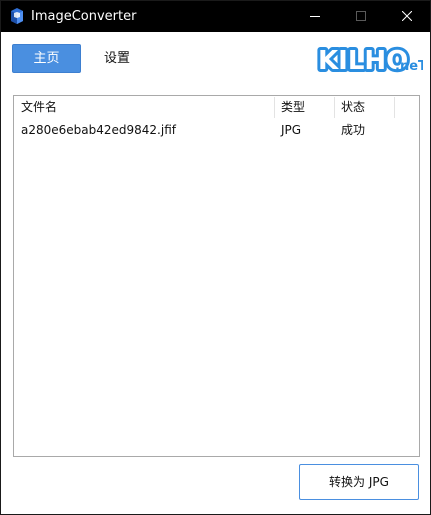 The height and width of the screenshot is (515, 431). I want to click on nav-settings-button: 设置, so click(117, 58).